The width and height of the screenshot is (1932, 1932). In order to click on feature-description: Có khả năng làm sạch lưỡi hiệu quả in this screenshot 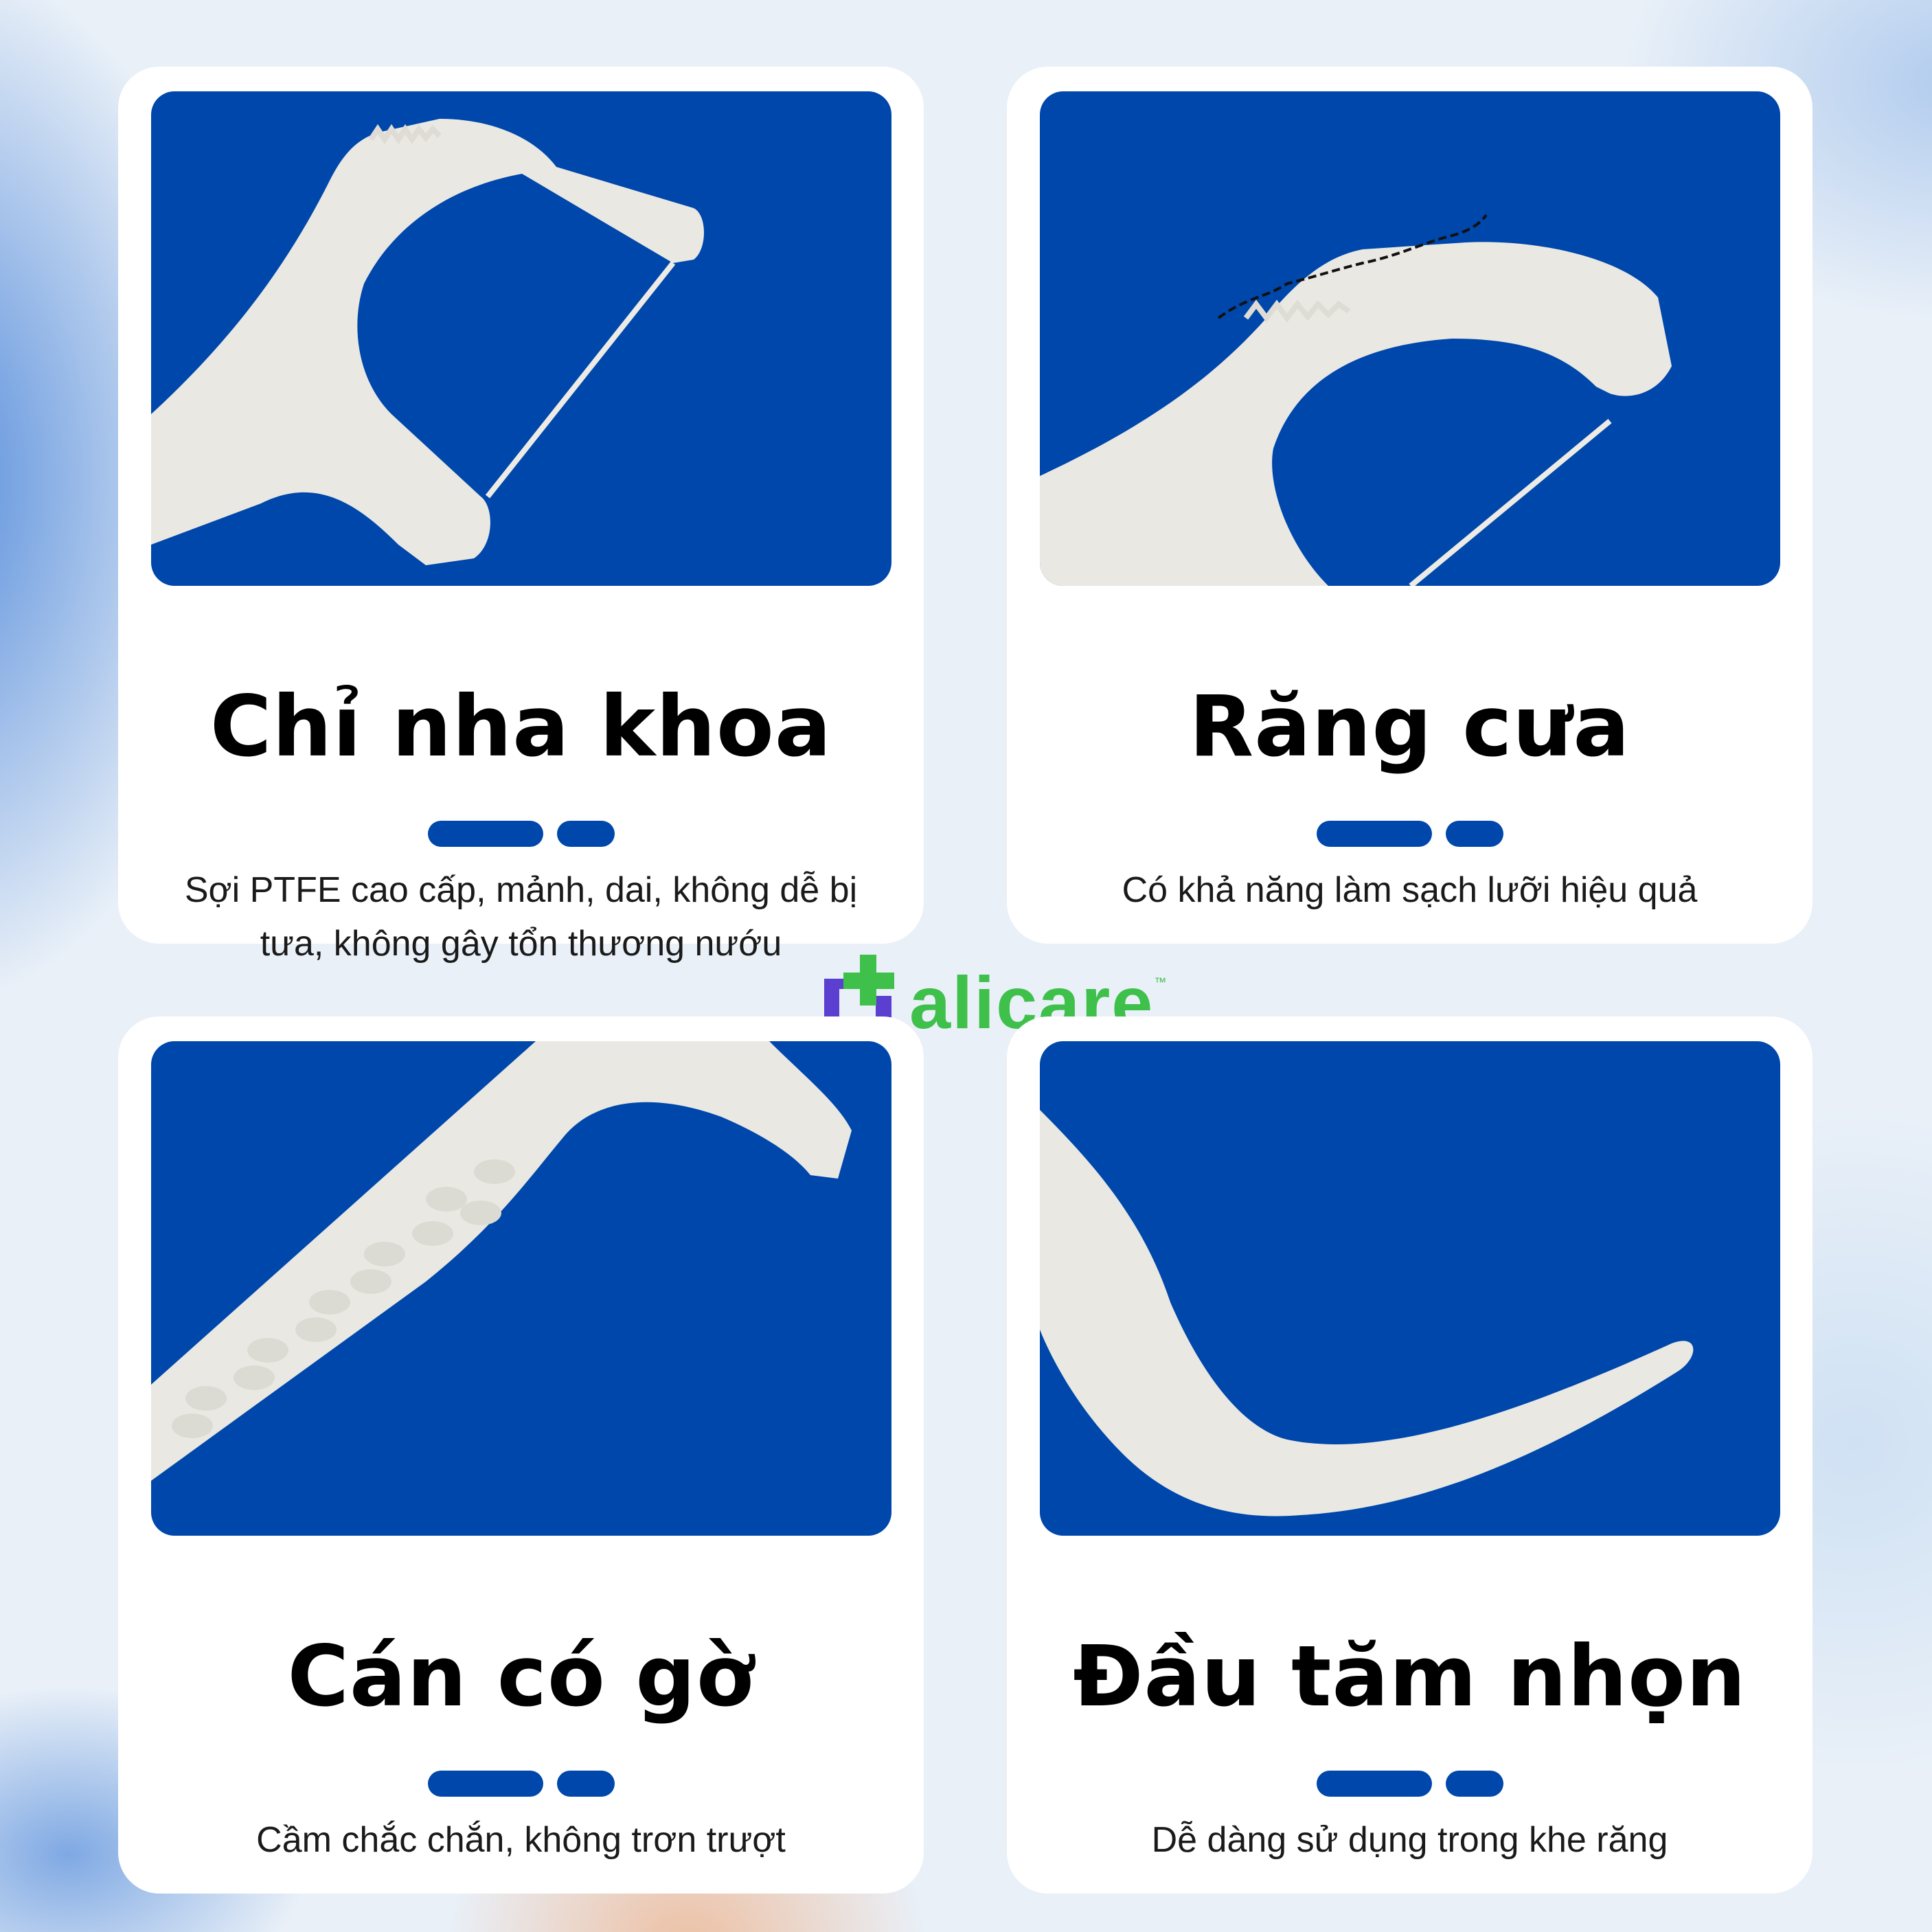, I will do `click(1410, 890)`.